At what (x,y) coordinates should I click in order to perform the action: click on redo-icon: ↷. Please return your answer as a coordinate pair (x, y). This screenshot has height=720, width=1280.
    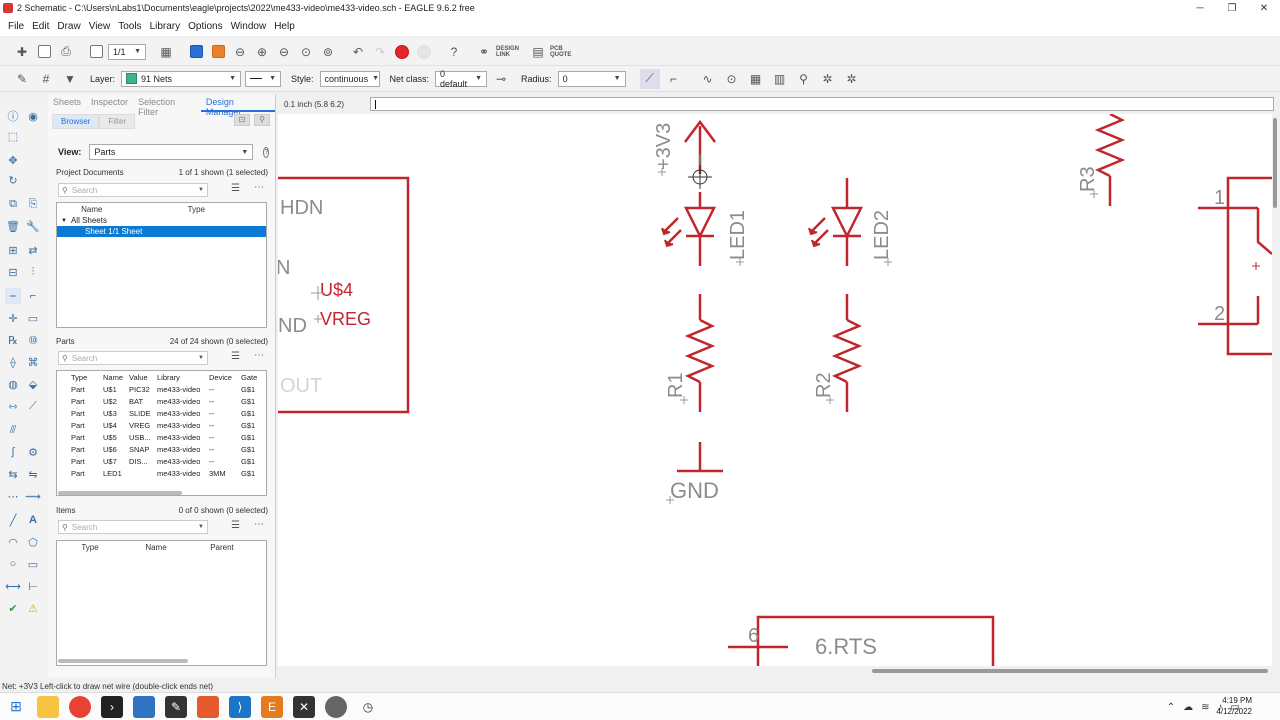
    Looking at the image, I should click on (380, 52).